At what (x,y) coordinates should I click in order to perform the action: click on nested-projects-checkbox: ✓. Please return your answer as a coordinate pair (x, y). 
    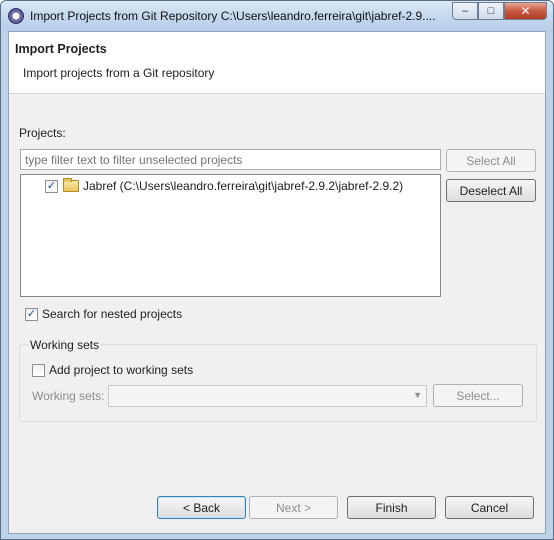
    Looking at the image, I should click on (31, 314).